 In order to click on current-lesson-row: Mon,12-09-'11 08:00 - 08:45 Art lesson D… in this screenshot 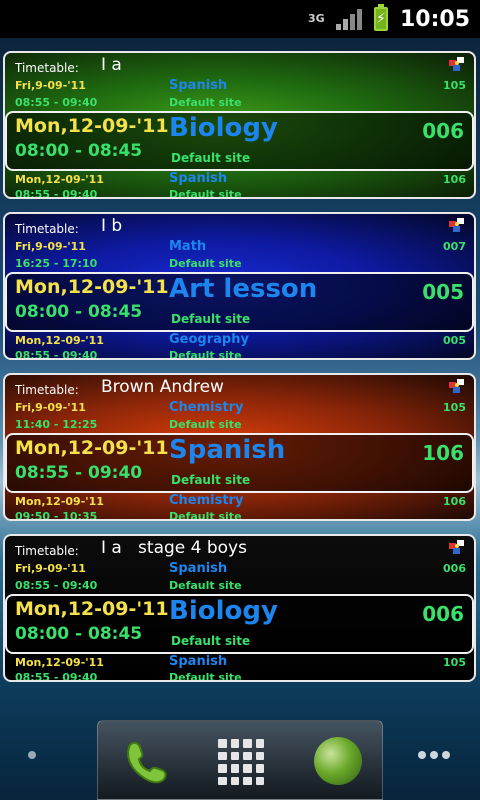, I will do `click(239, 302)`.